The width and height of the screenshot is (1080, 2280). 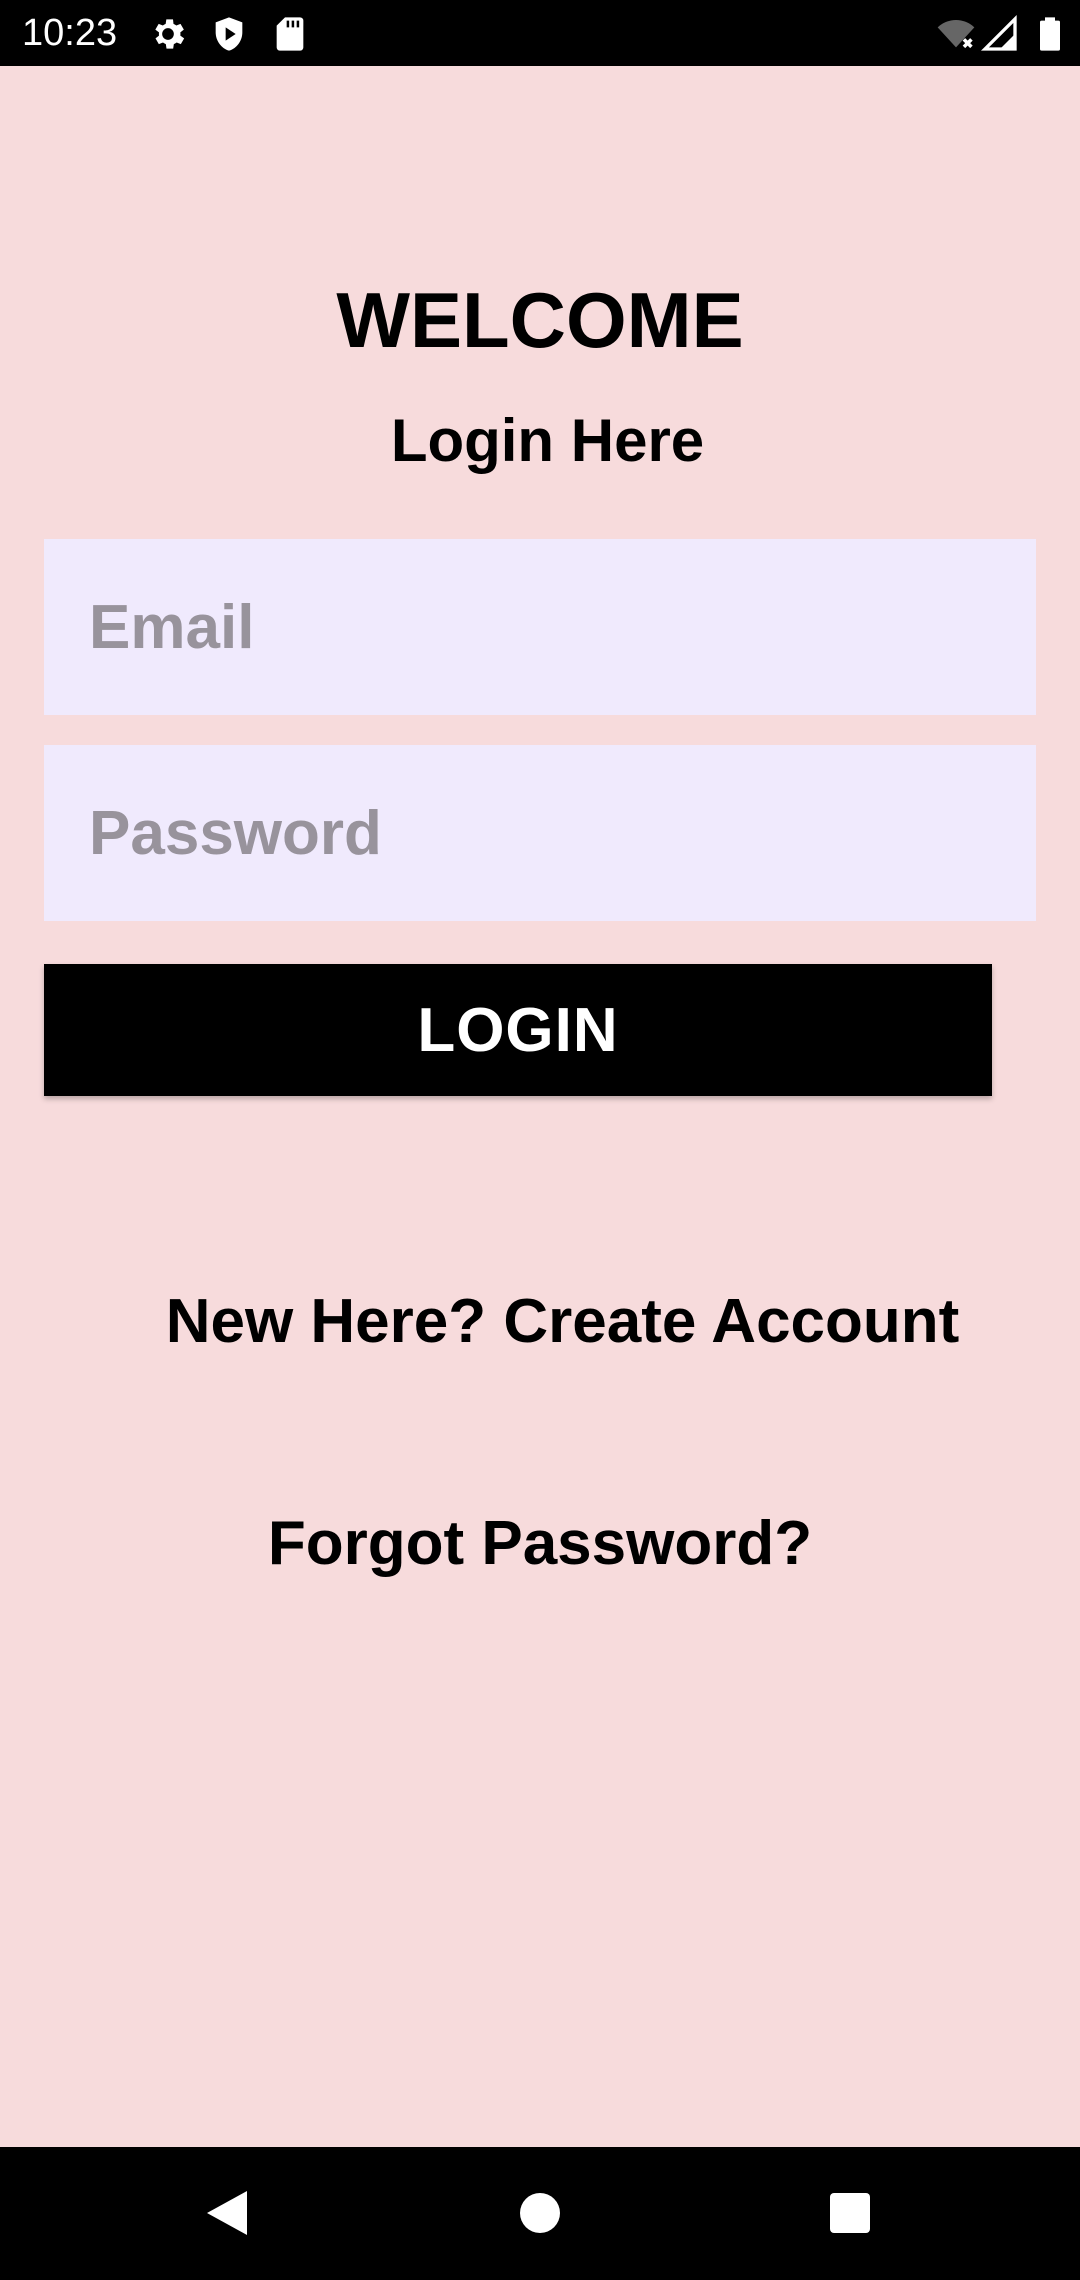 I want to click on wifi-off-icon, so click(x=956, y=34).